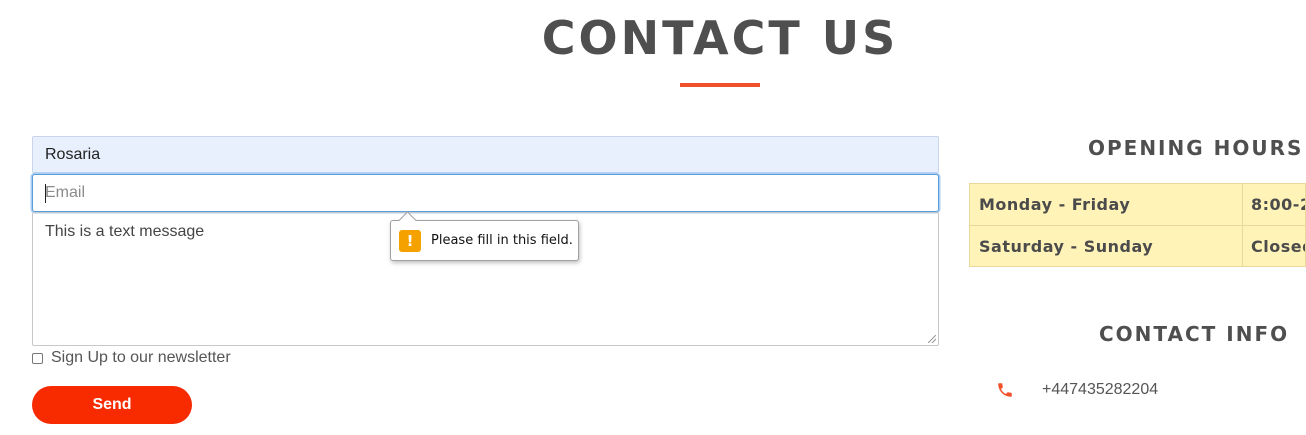 Image resolution: width=1306 pixels, height=435 pixels. What do you see at coordinates (1005, 390) in the screenshot?
I see `phone-icon` at bounding box center [1005, 390].